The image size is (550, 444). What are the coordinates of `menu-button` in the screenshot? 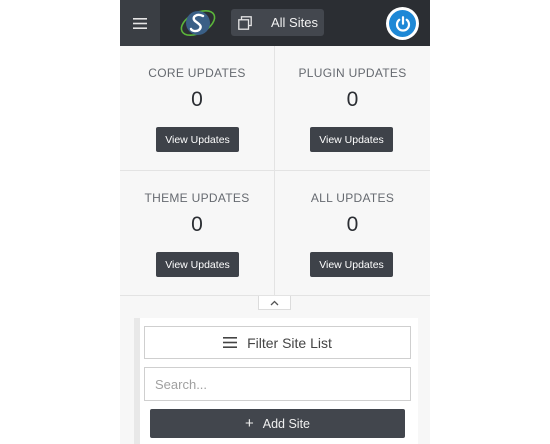 It's located at (140, 23).